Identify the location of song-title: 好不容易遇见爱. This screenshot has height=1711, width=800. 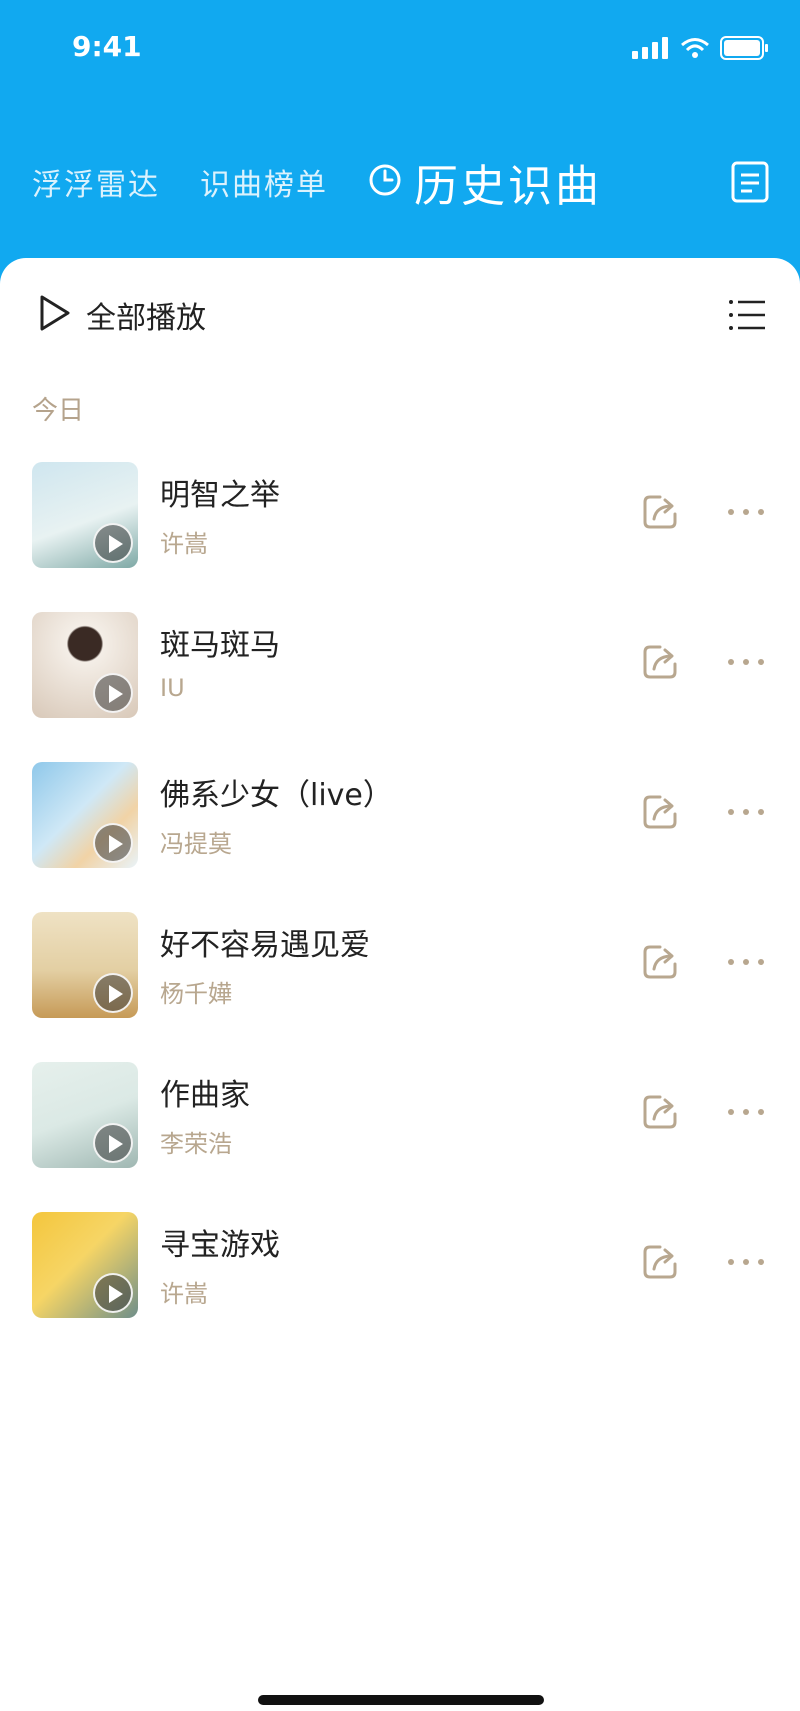
(265, 945).